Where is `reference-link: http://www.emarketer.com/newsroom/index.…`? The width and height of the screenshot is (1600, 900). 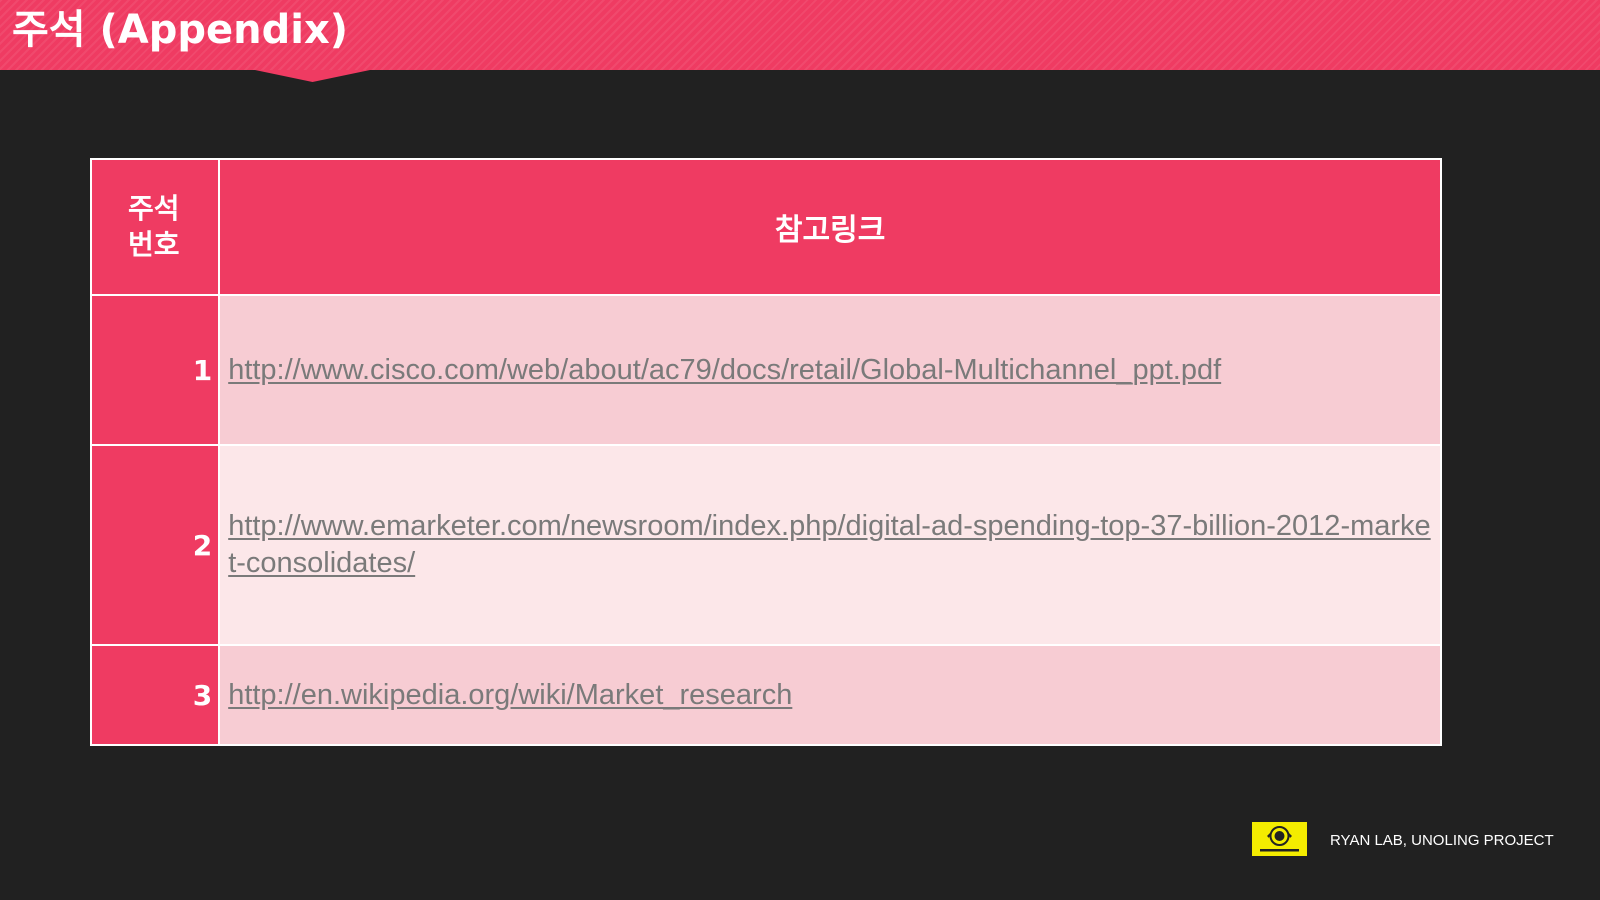 reference-link: http://www.emarketer.com/newsroom/index.… is located at coordinates (829, 544).